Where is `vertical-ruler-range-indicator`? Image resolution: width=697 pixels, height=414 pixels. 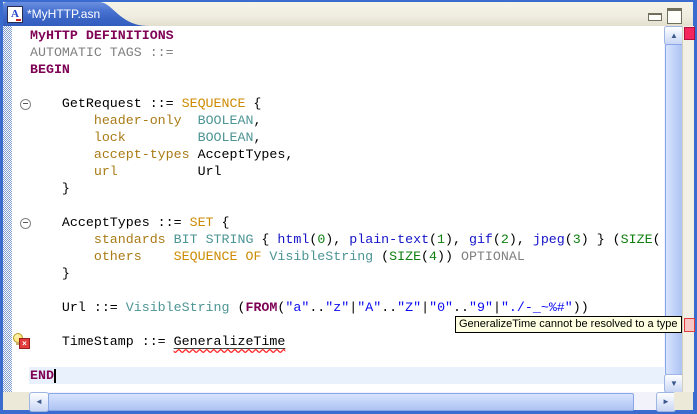
vertical-ruler-range-indicator is located at coordinates (7, 209).